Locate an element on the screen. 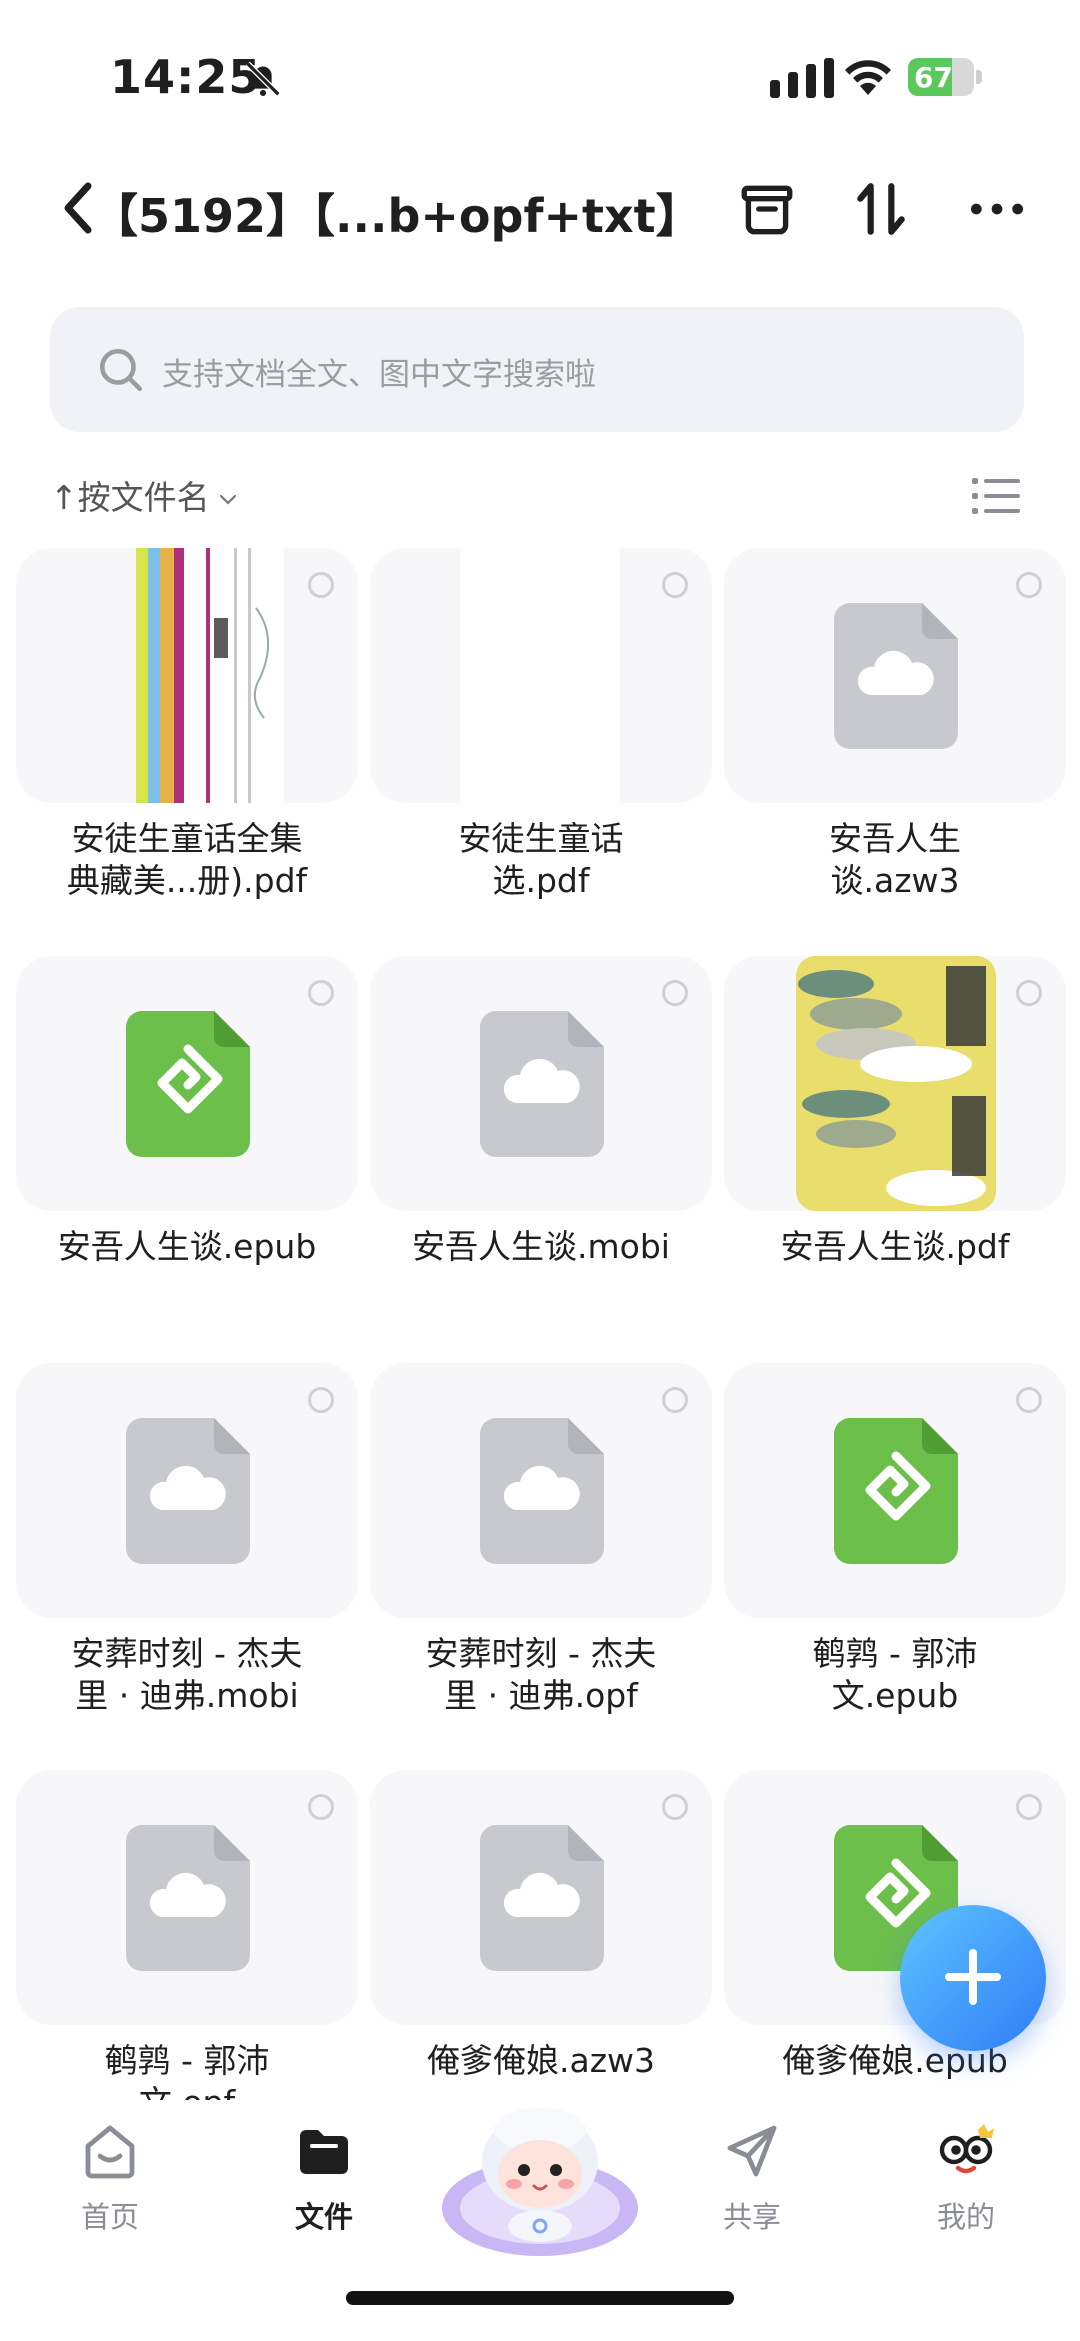  profile-face-icon is located at coordinates (966, 2149).